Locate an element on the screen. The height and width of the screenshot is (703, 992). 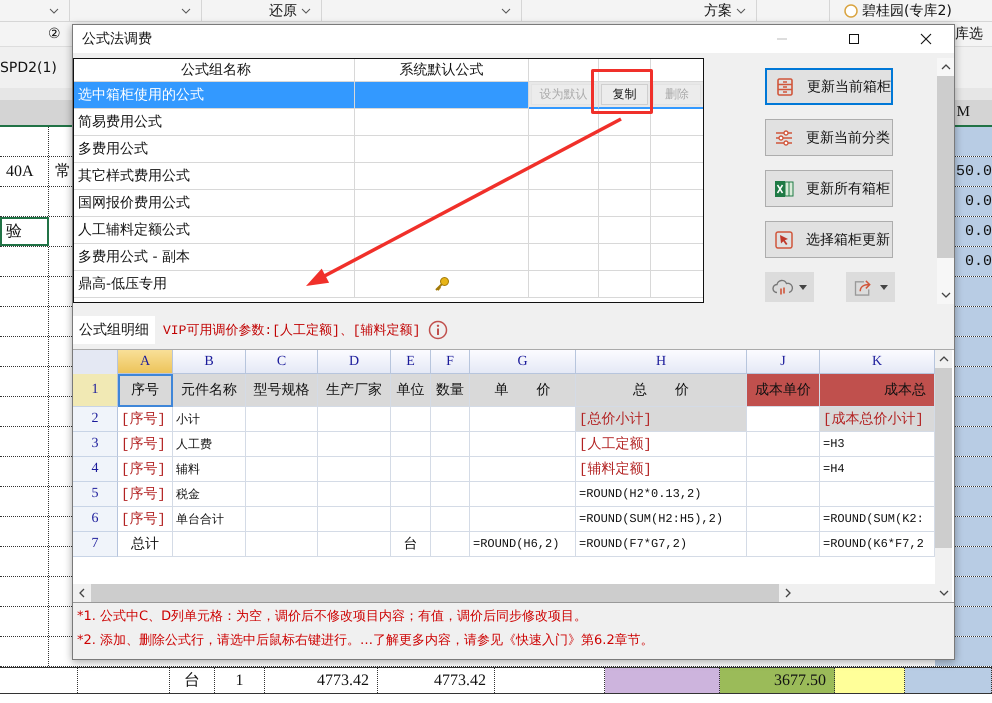
maximize-icon is located at coordinates (854, 39).